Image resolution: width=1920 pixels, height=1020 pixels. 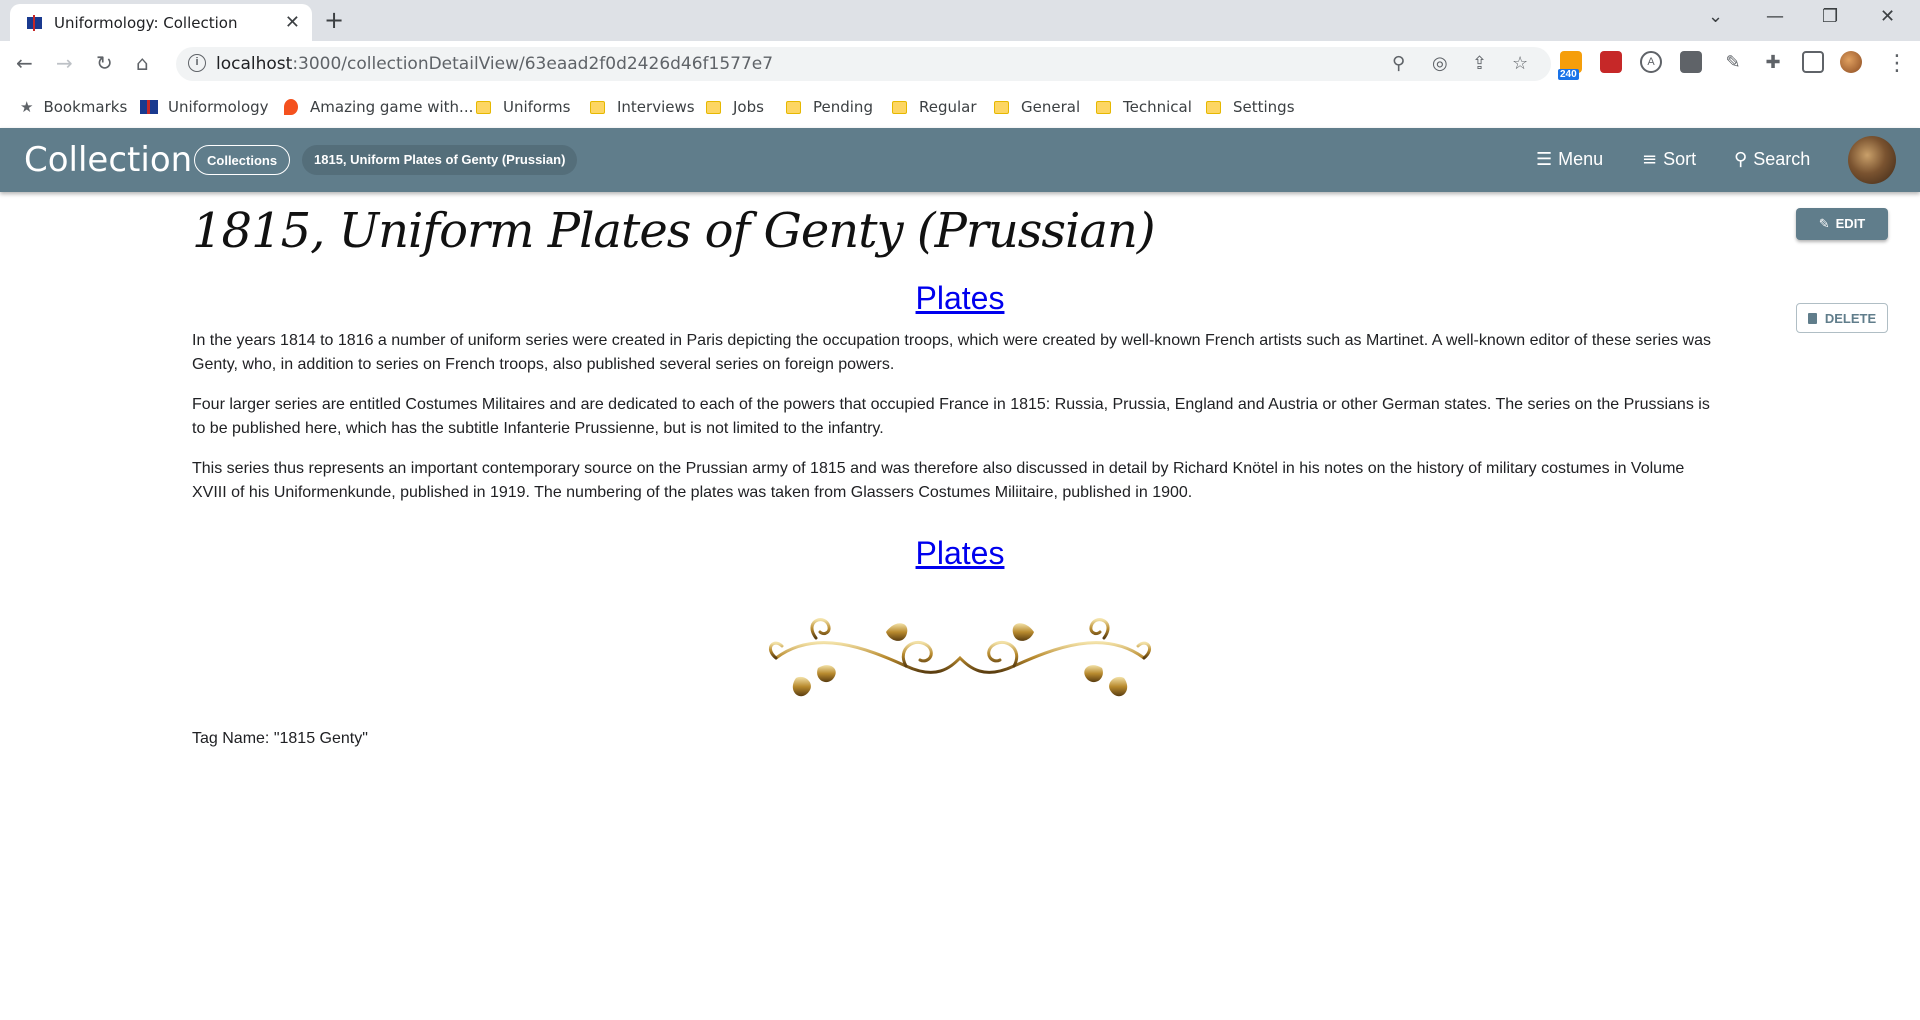 I want to click on profile-avatar, so click(x=1851, y=62).